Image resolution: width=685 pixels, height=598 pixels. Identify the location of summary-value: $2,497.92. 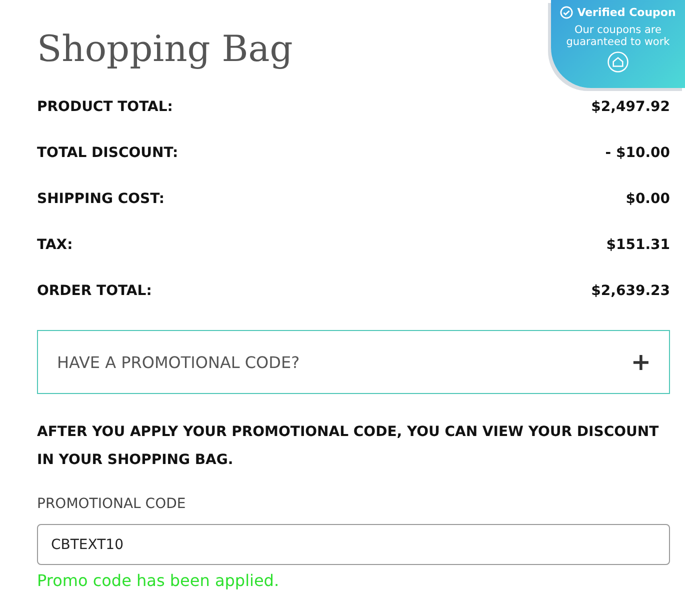
(630, 107).